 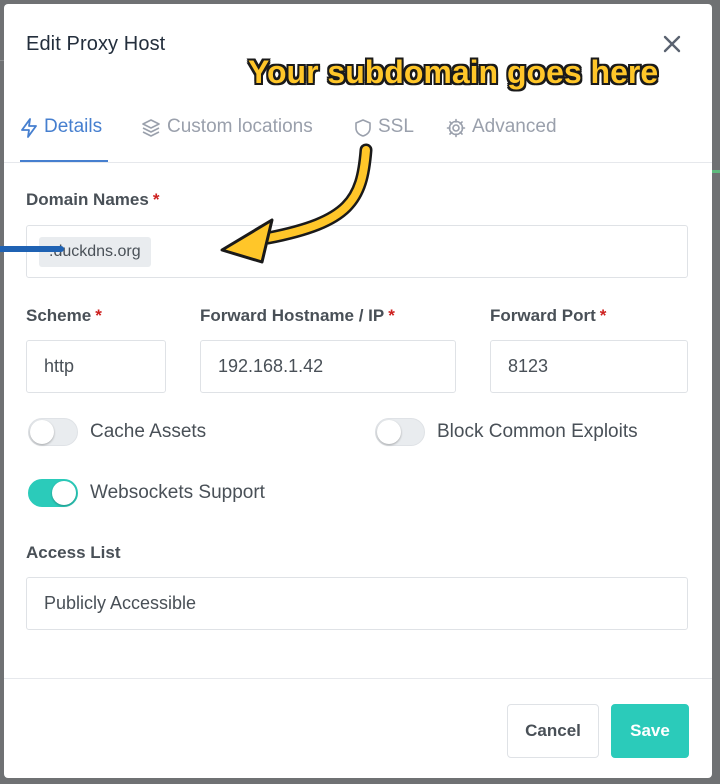 What do you see at coordinates (96, 44) in the screenshot?
I see `modal-title: Edit Proxy Host` at bounding box center [96, 44].